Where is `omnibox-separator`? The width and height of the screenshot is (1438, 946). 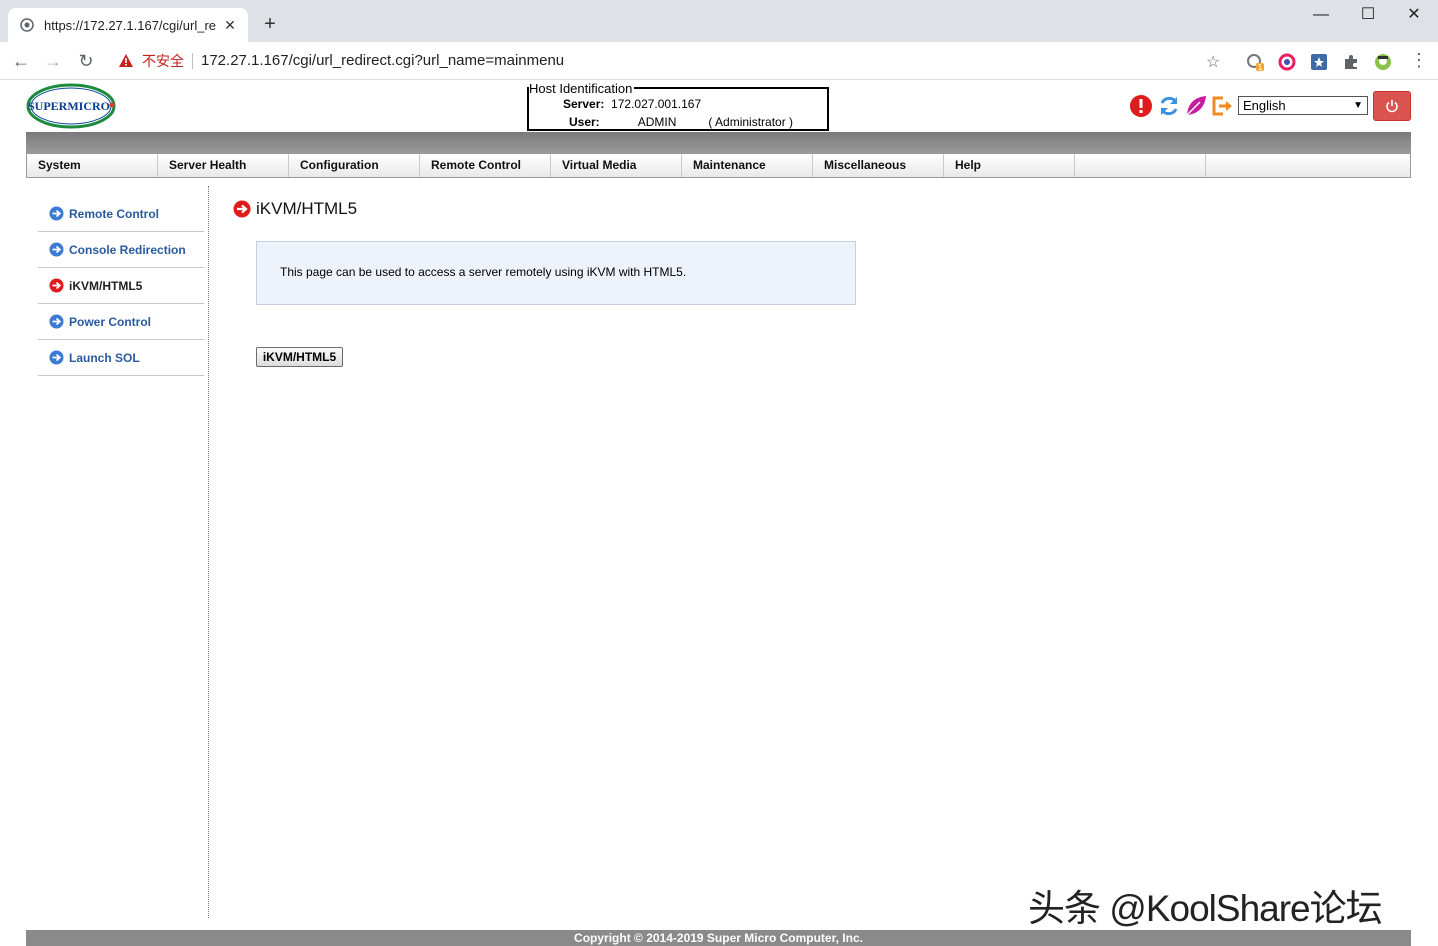
omnibox-separator is located at coordinates (192, 60).